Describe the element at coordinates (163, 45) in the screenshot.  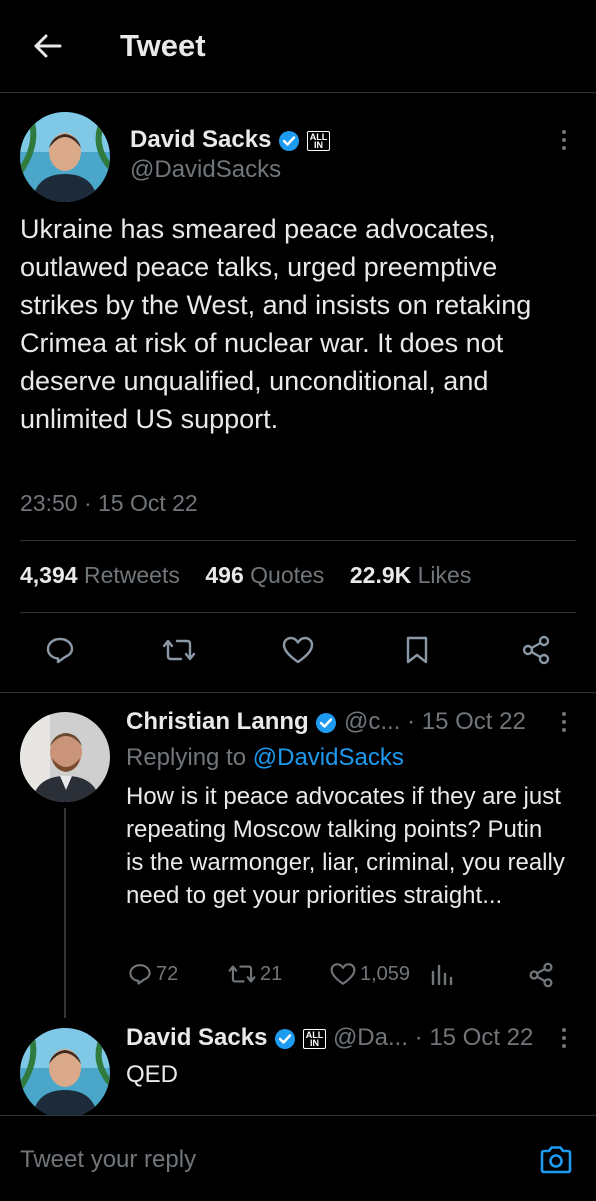
I see `page-title: Tweet` at that location.